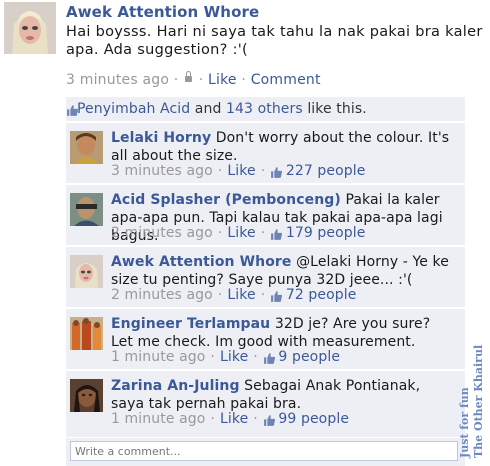  Describe the element at coordinates (326, 233) in the screenshot. I see `comment-likes-count: 179 people` at that location.